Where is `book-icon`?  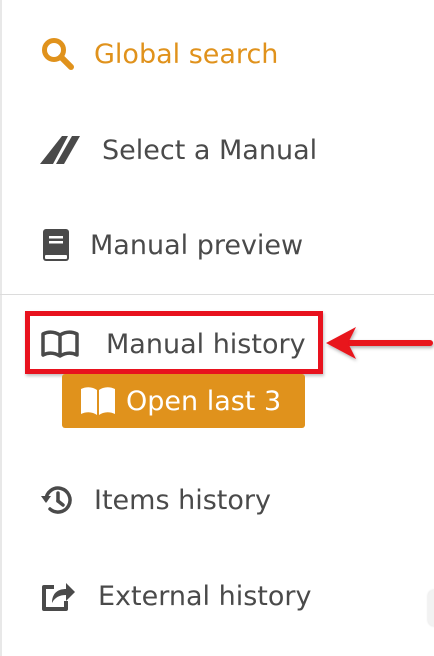 book-icon is located at coordinates (56, 245).